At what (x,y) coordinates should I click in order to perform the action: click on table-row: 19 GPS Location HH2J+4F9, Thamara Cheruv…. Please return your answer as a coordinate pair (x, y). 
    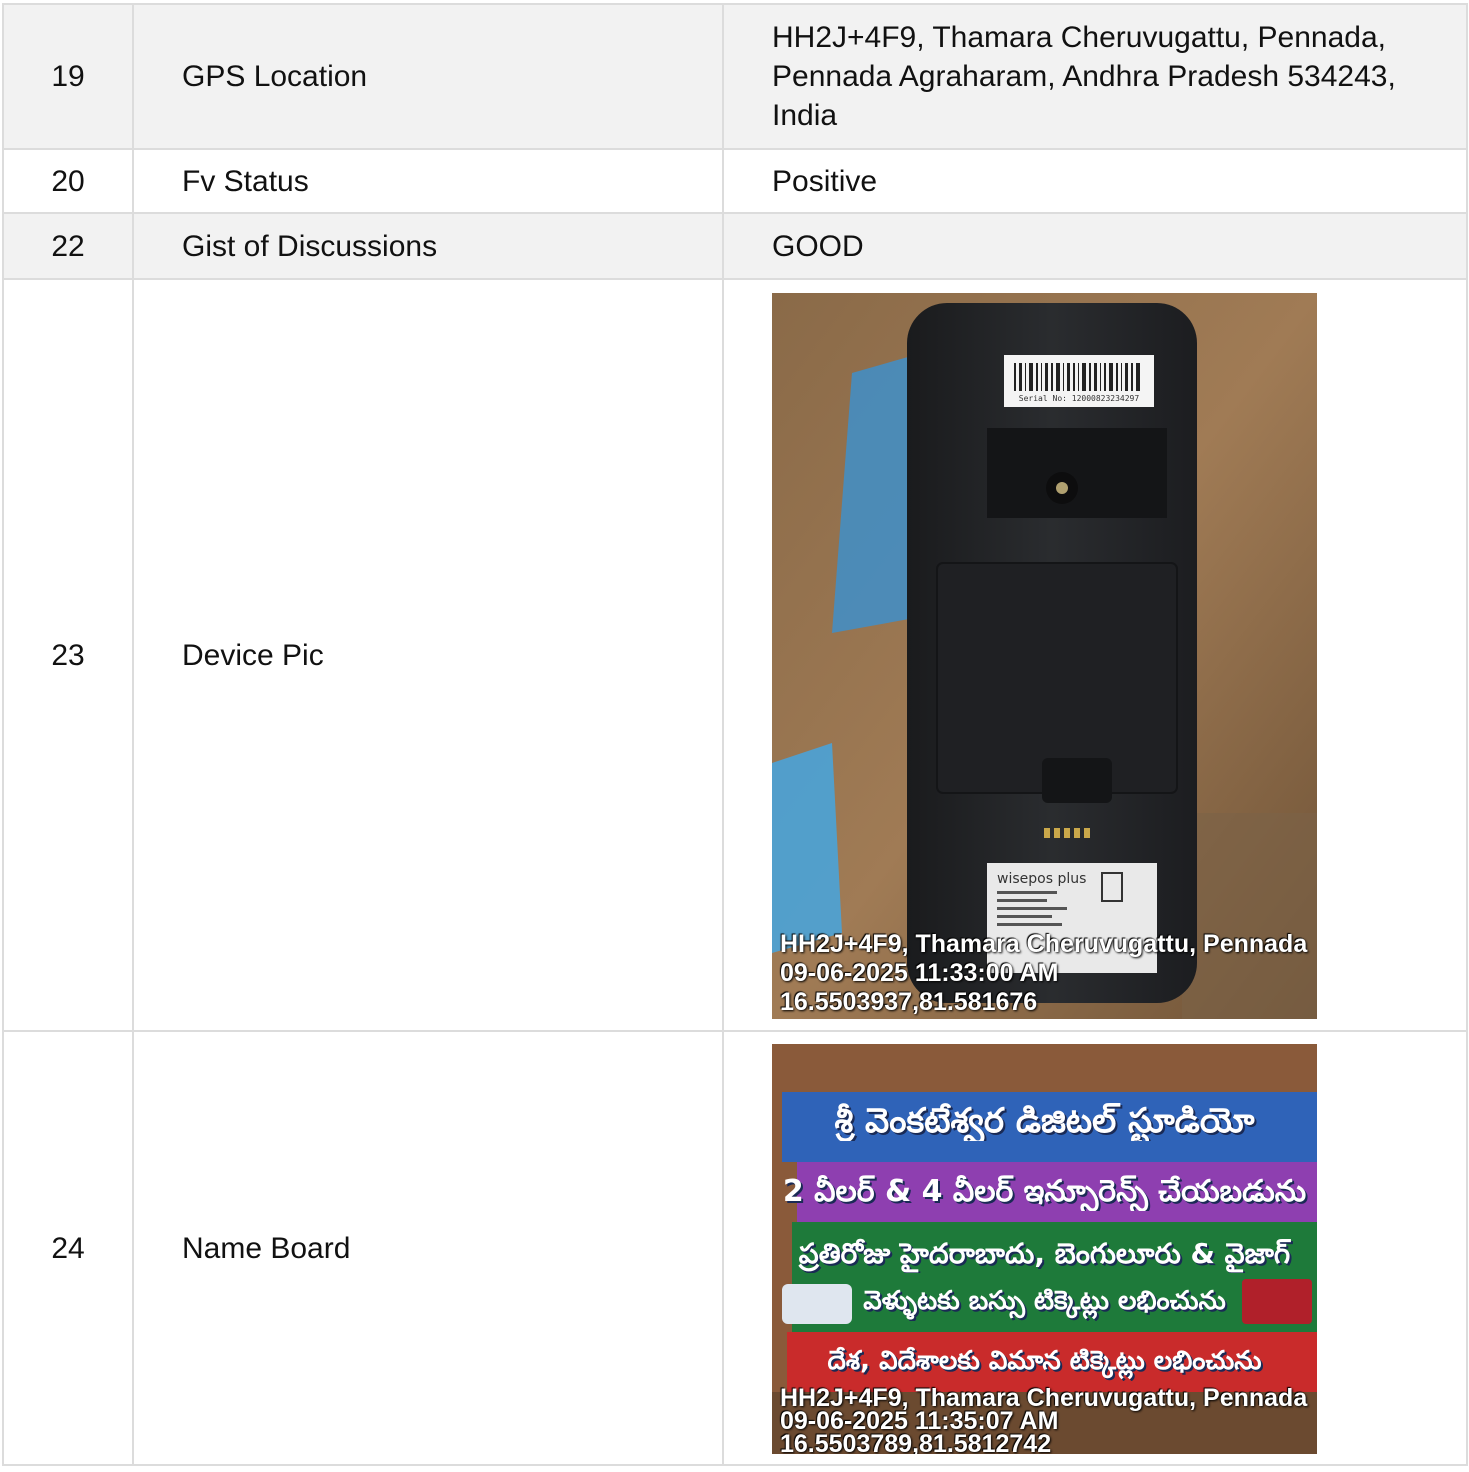
    Looking at the image, I should click on (735, 76).